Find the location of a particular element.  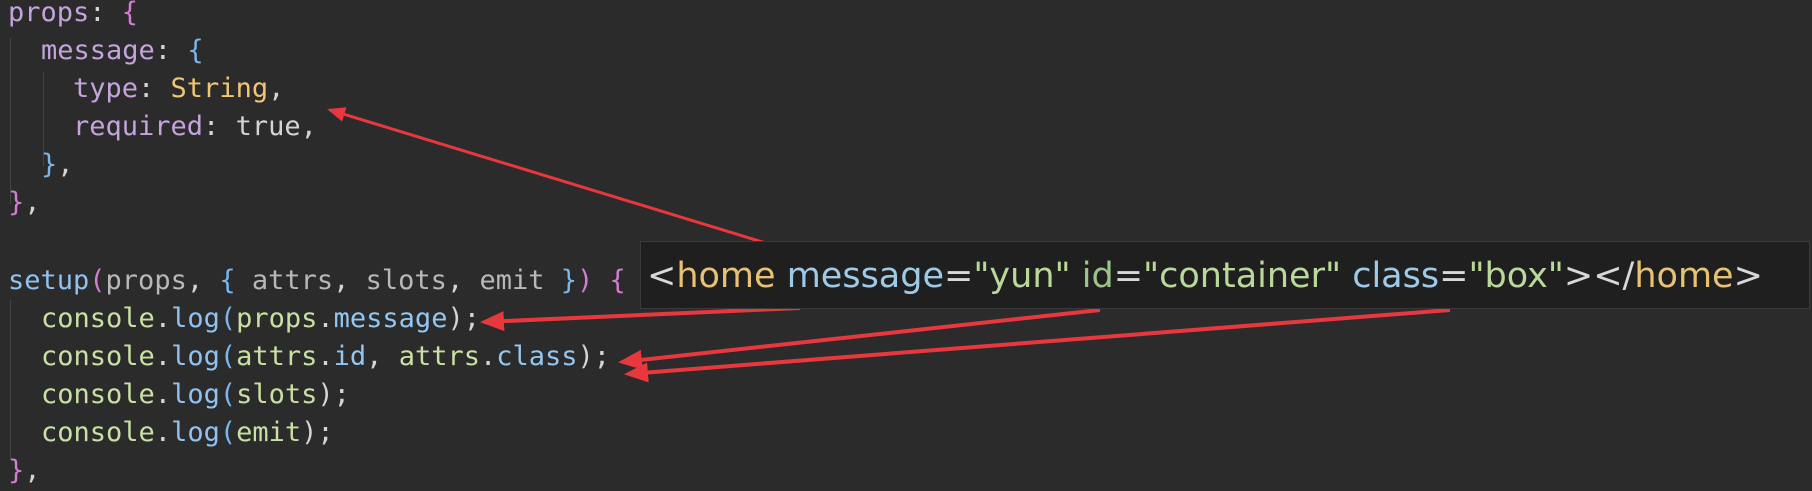

required-key: required is located at coordinates (138, 126).